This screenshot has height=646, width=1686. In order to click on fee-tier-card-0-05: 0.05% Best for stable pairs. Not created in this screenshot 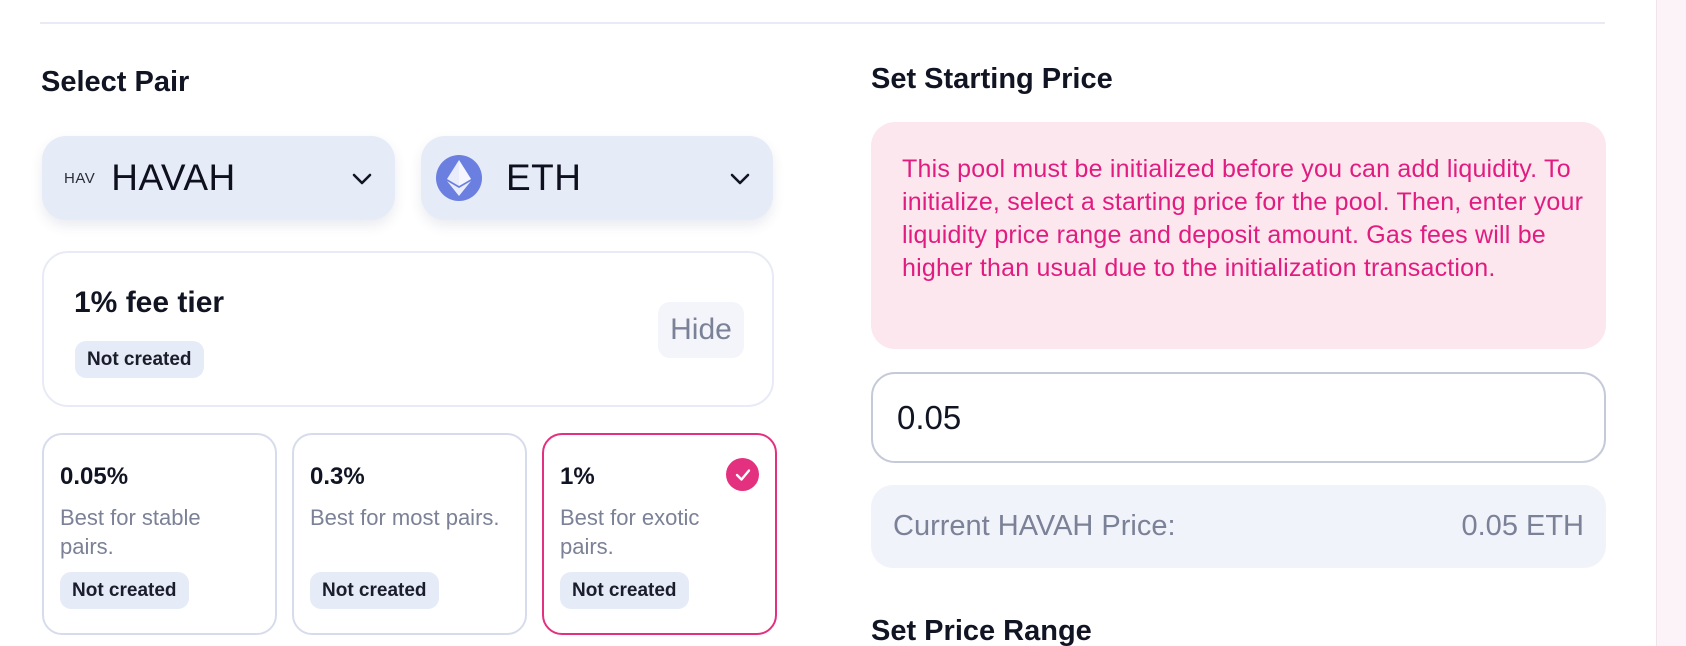, I will do `click(159, 534)`.